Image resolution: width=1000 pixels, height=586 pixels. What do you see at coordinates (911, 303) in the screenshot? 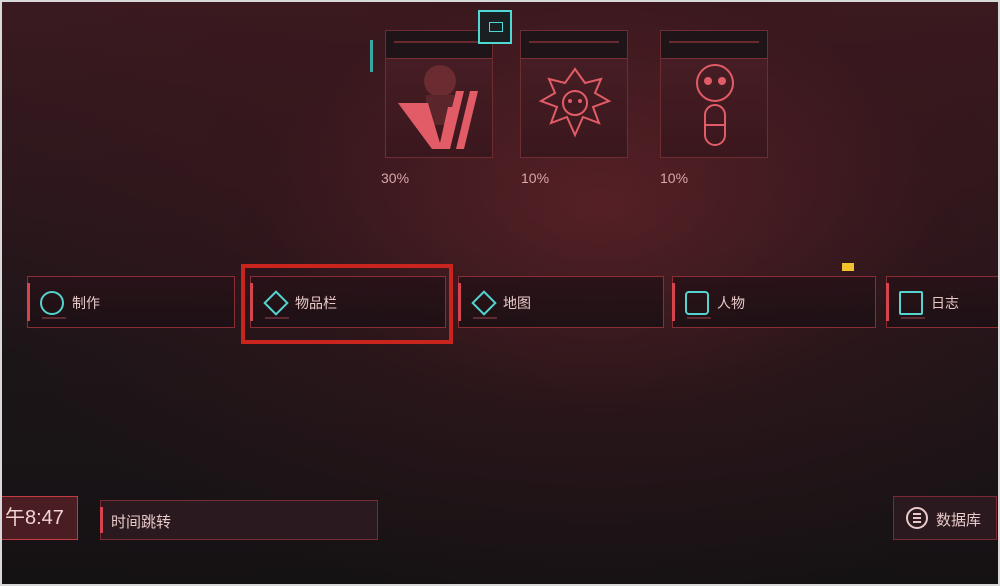
I see `journal-icon` at bounding box center [911, 303].